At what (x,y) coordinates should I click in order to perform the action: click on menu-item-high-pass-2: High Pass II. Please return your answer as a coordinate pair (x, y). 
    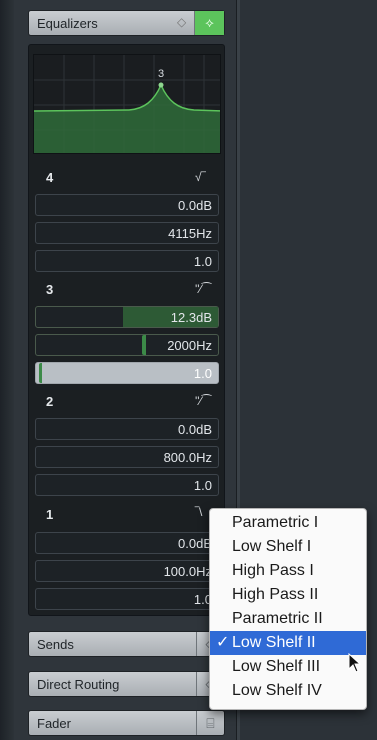
    Looking at the image, I should click on (288, 595).